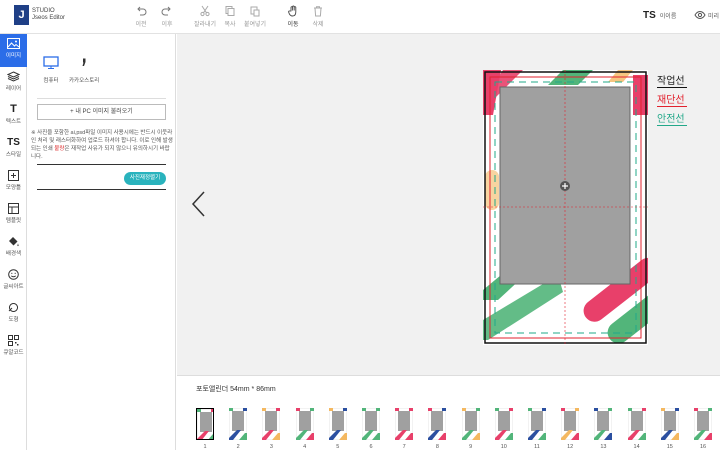 This screenshot has width=720, height=450. Describe the element at coordinates (503, 447) in the screenshot. I see `thumbnail-number: 10` at that location.